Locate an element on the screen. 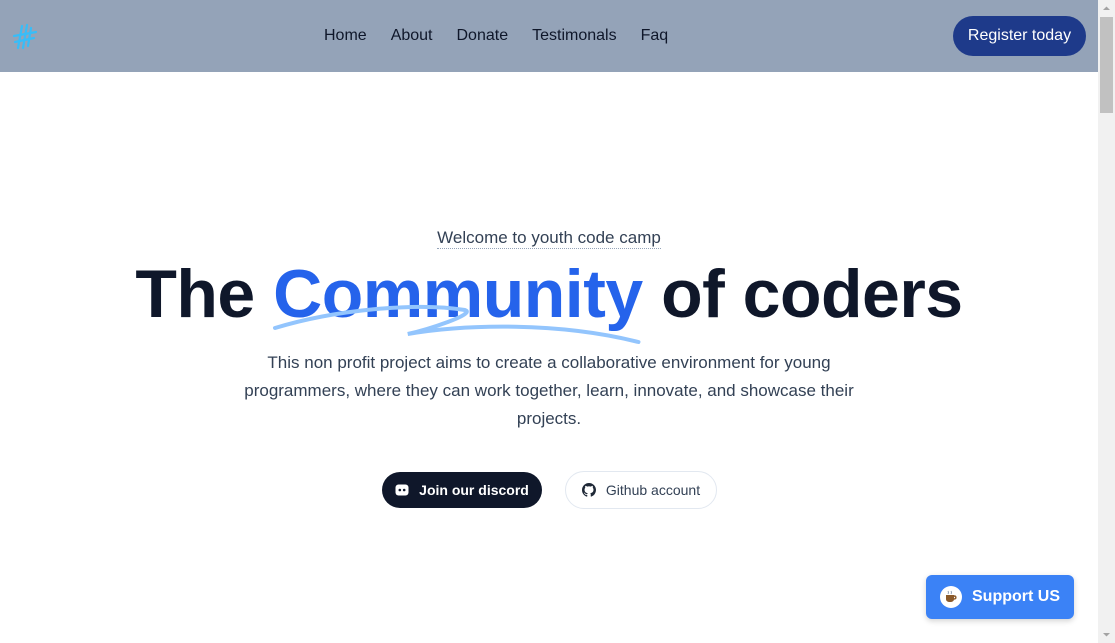  headline-after: of coders is located at coordinates (812, 294).